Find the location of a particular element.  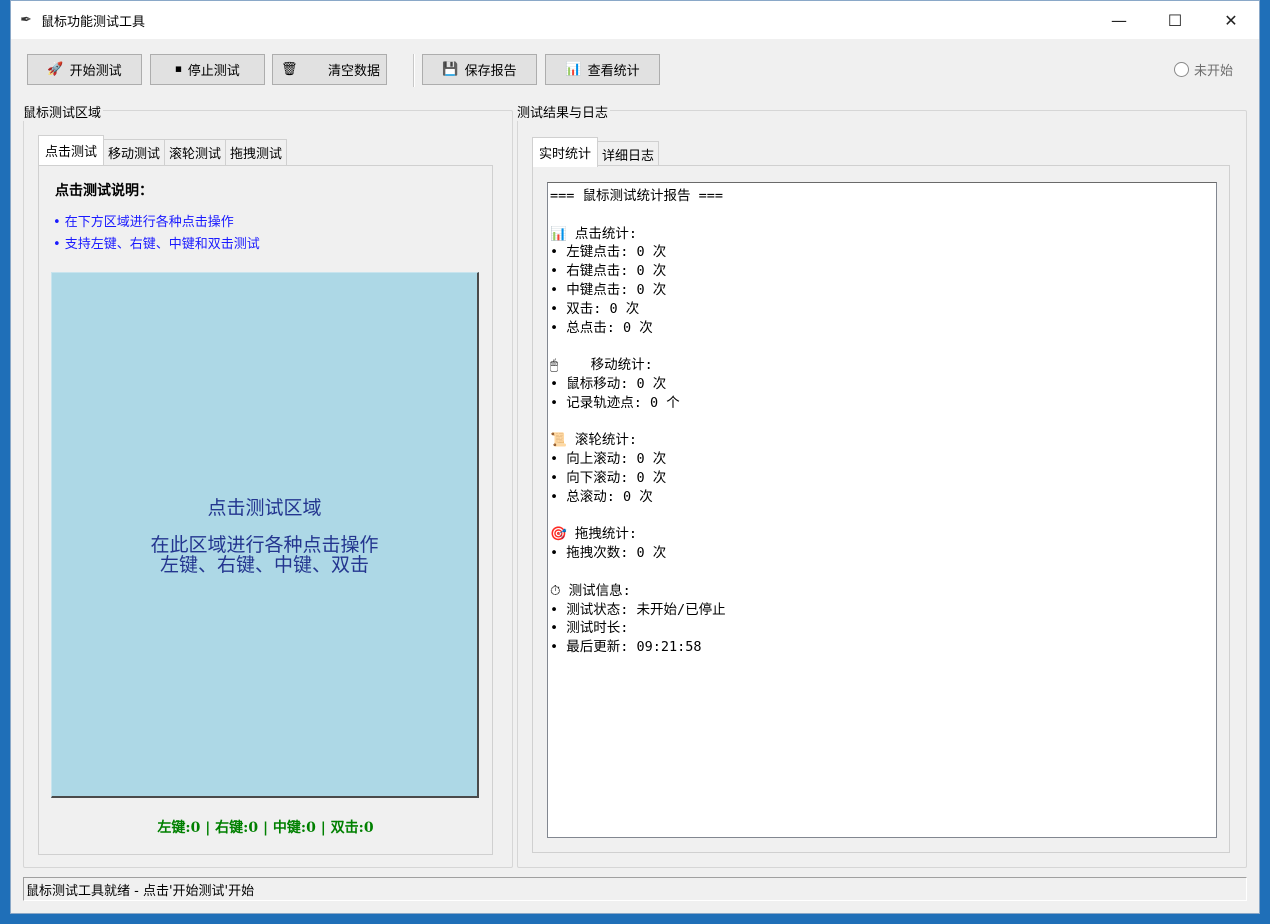

stats-report-line: === 鼠标测试统计报告 === is located at coordinates (637, 196).